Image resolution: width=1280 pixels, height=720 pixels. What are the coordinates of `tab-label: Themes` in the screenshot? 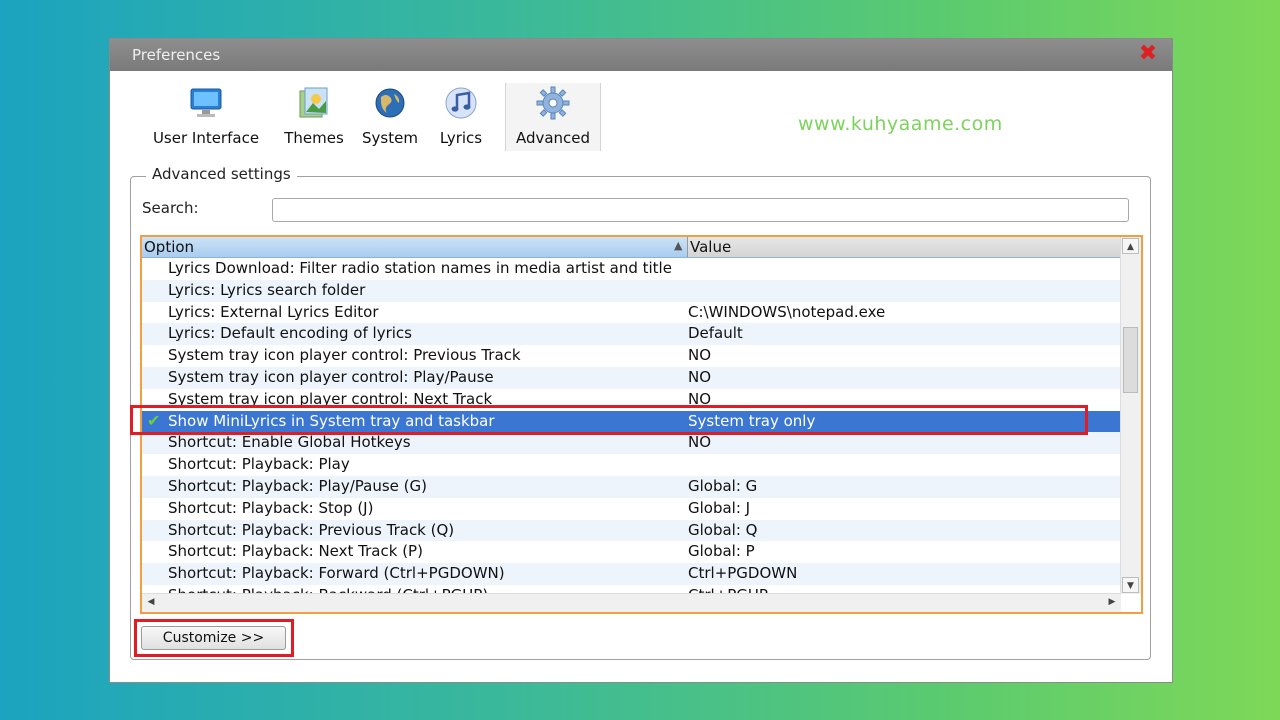 It's located at (314, 138).